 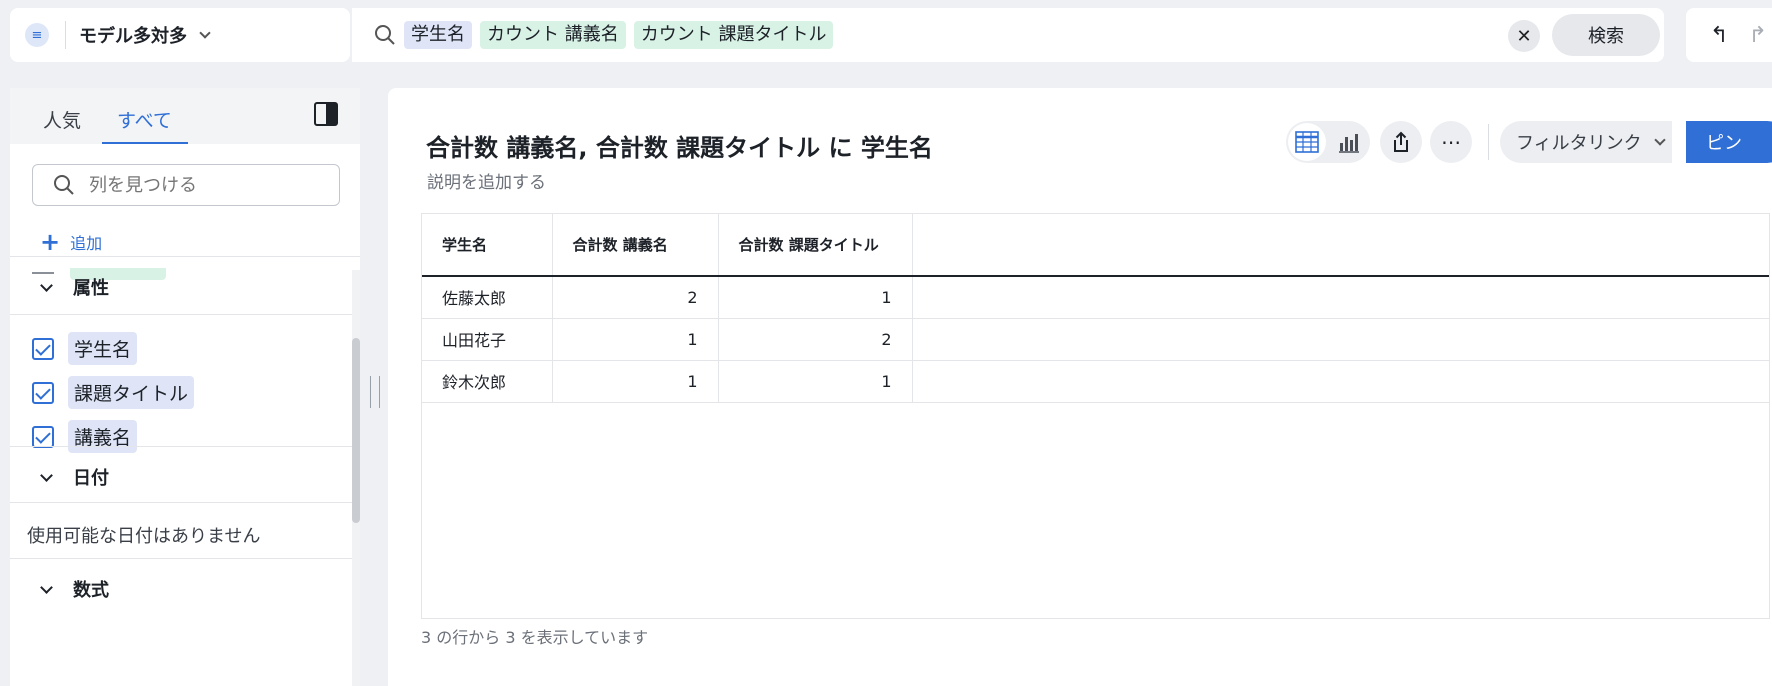 I want to click on undo-icon: ↰, so click(x=1719, y=35).